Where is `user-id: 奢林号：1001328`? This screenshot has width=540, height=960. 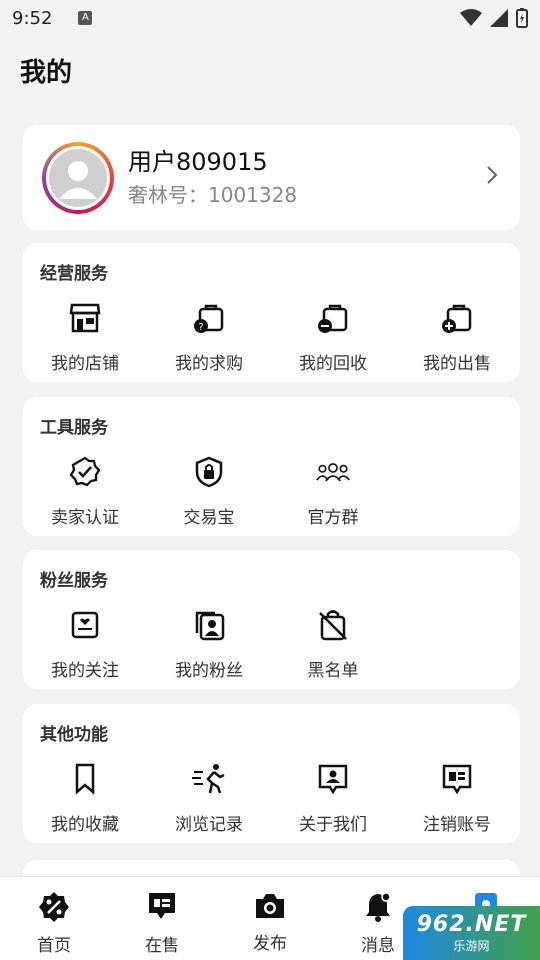 user-id: 奢林号：1001328 is located at coordinates (213, 195).